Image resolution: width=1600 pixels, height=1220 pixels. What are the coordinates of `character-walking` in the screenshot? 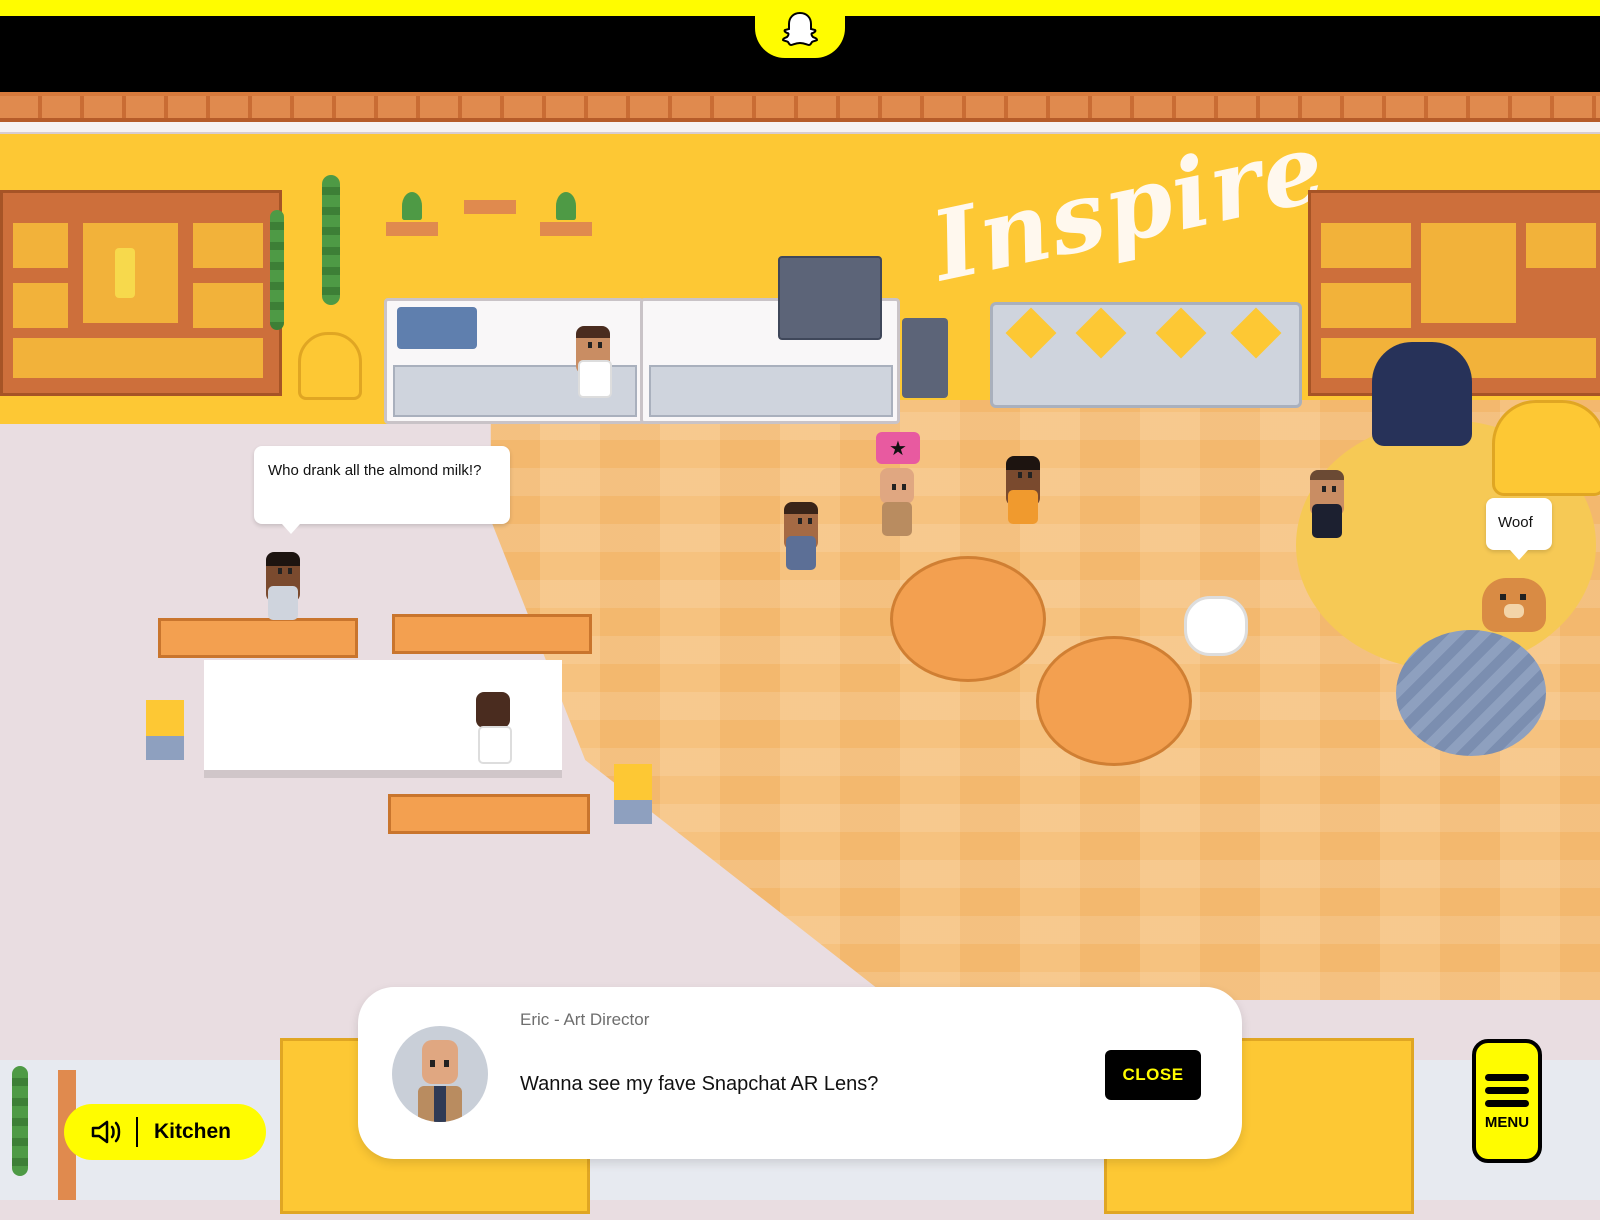 It's located at (802, 562).